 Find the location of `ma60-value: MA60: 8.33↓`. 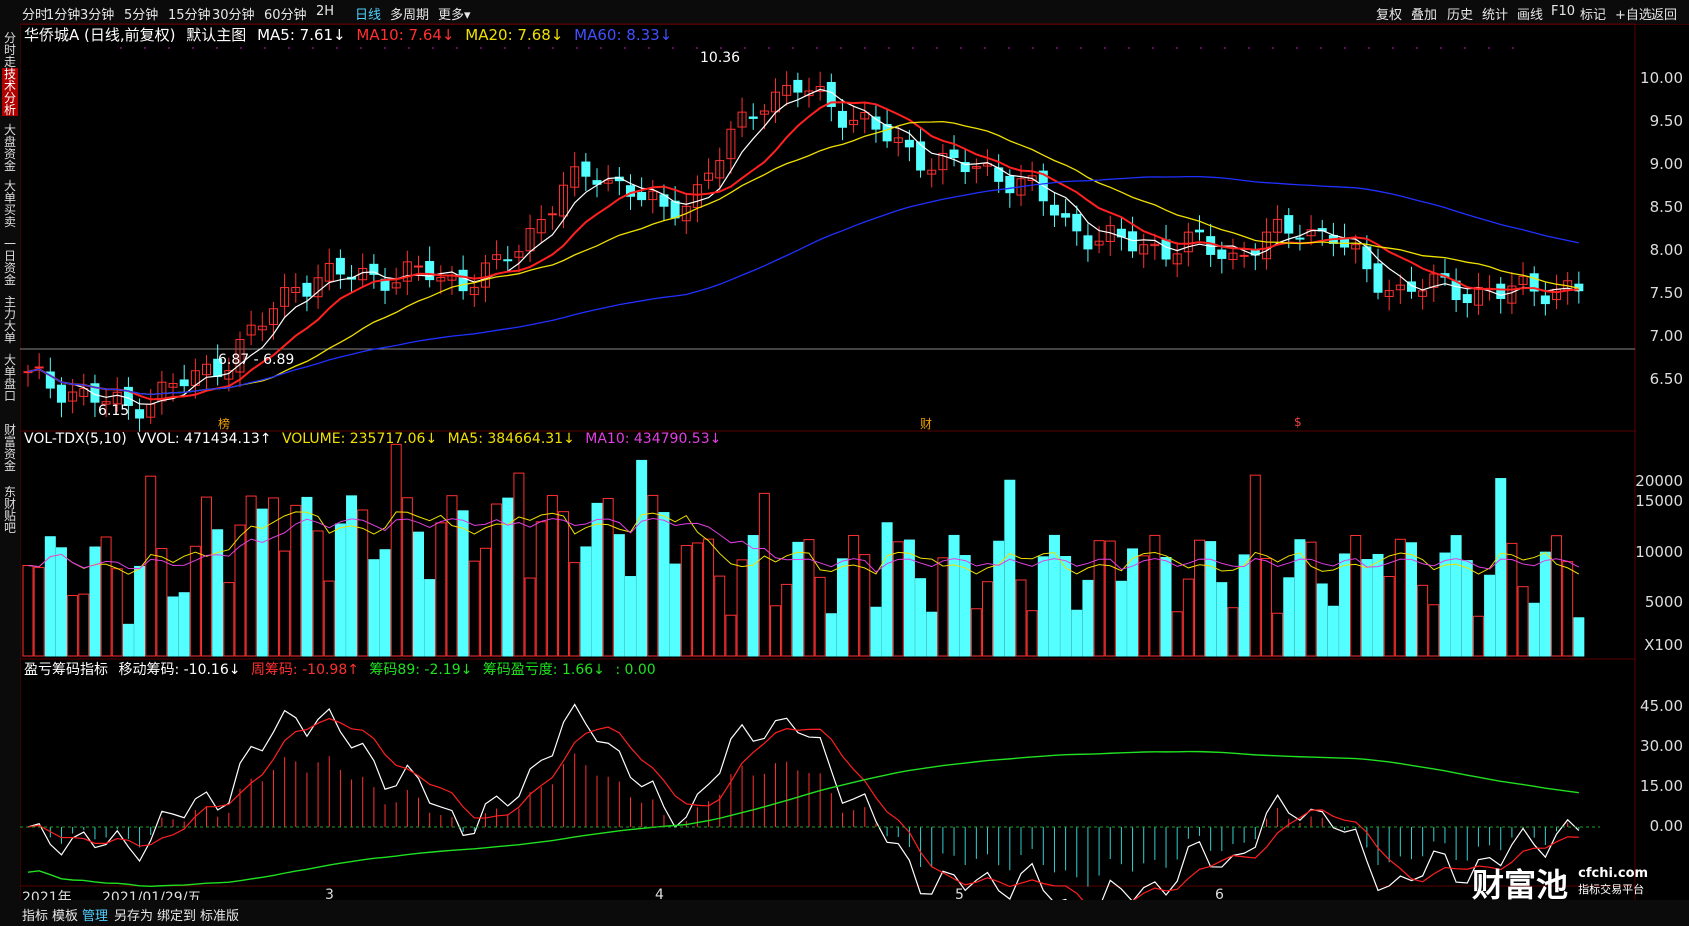

ma60-value: MA60: 8.33↓ is located at coordinates (623, 35).